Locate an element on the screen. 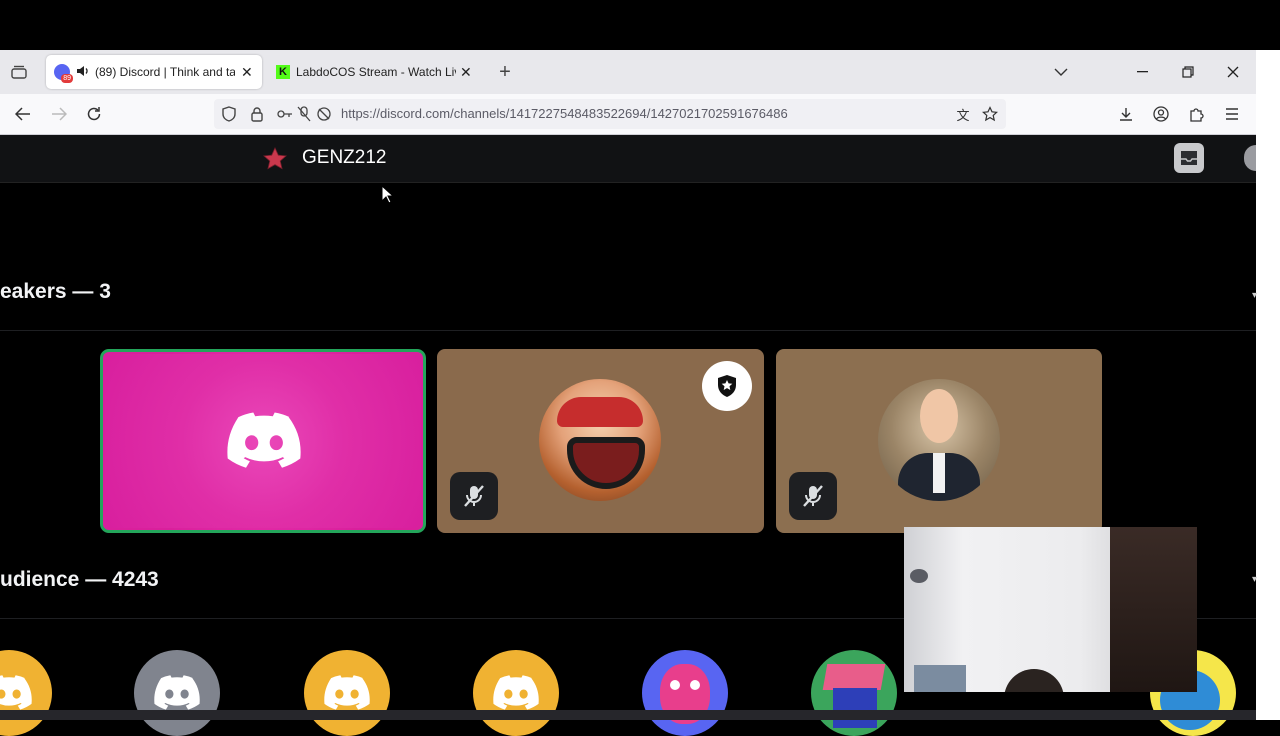 This screenshot has width=1280, height=736. tab-discord: 89 (89) Discord | Think and tall ✕ is located at coordinates (154, 72).